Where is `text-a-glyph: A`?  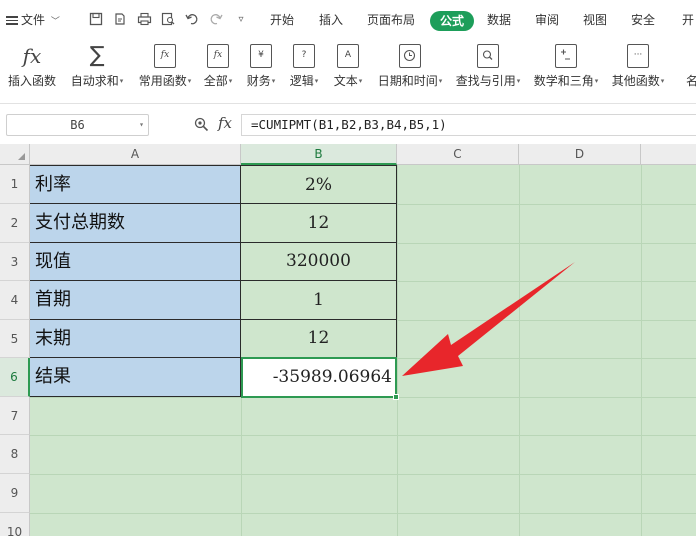
text-a-glyph: A is located at coordinates (348, 55).